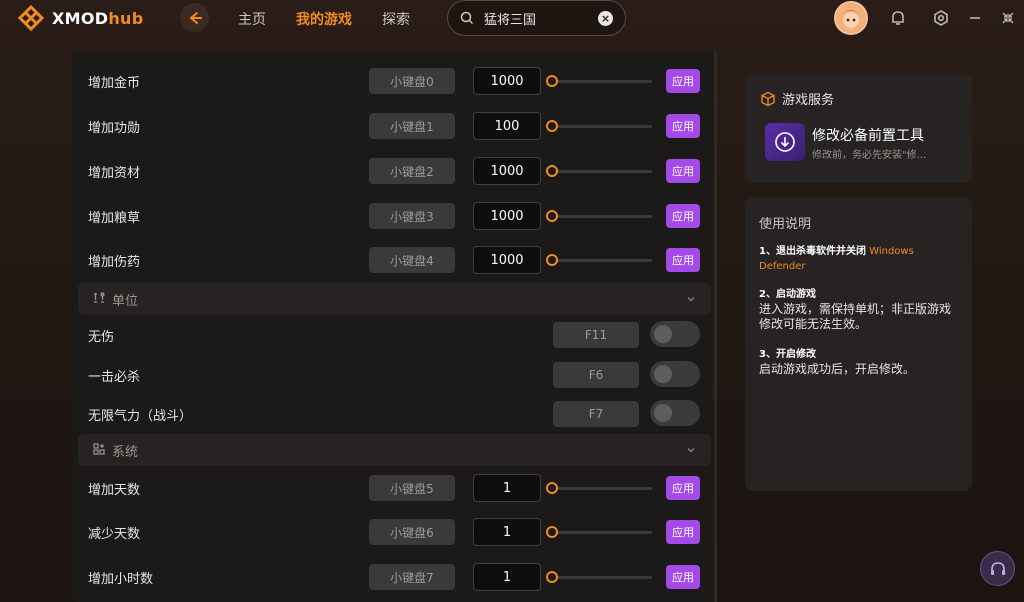 This screenshot has width=1024, height=602. I want to click on hotkey-button: 小键盘2, so click(412, 171).